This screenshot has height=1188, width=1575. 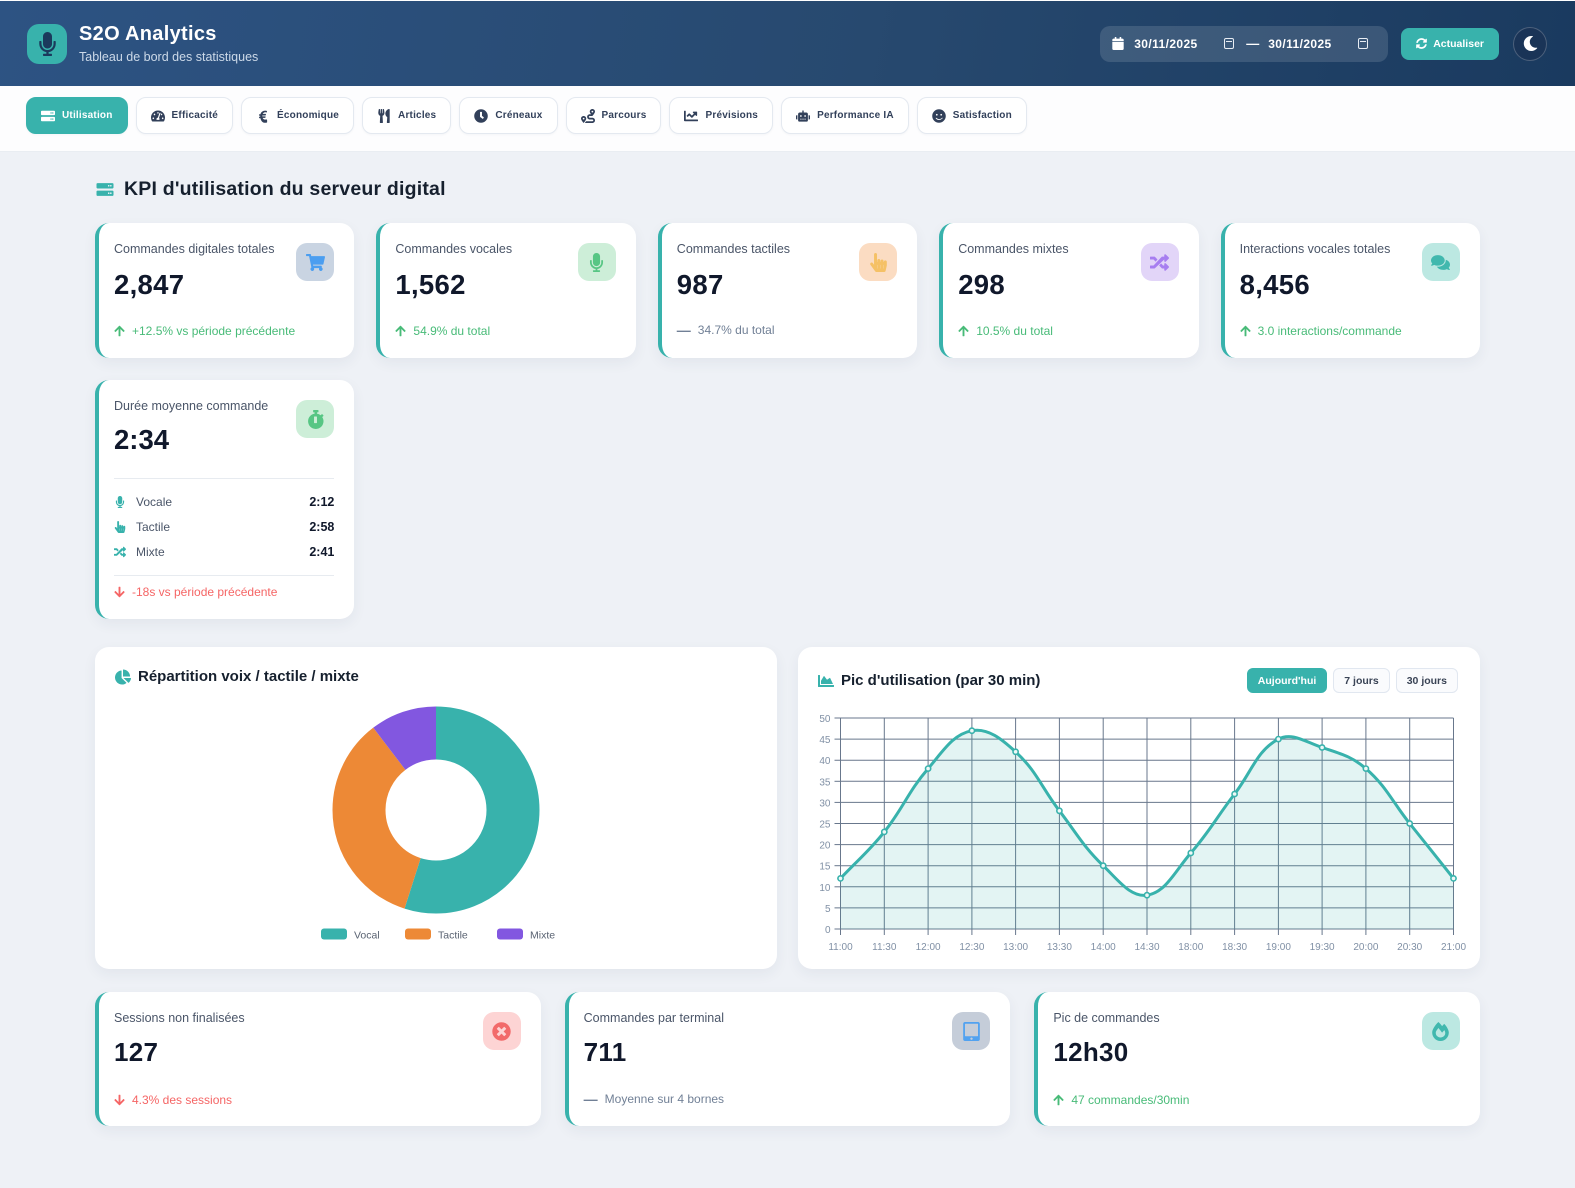 What do you see at coordinates (1409, 947) in the screenshot?
I see `svg-text: 20:30` at bounding box center [1409, 947].